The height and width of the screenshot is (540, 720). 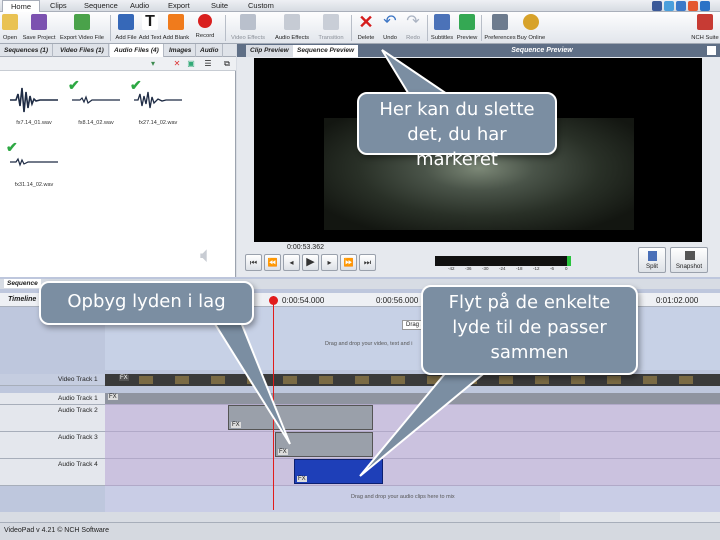 I want to click on playhead, so click(x=273, y=403).